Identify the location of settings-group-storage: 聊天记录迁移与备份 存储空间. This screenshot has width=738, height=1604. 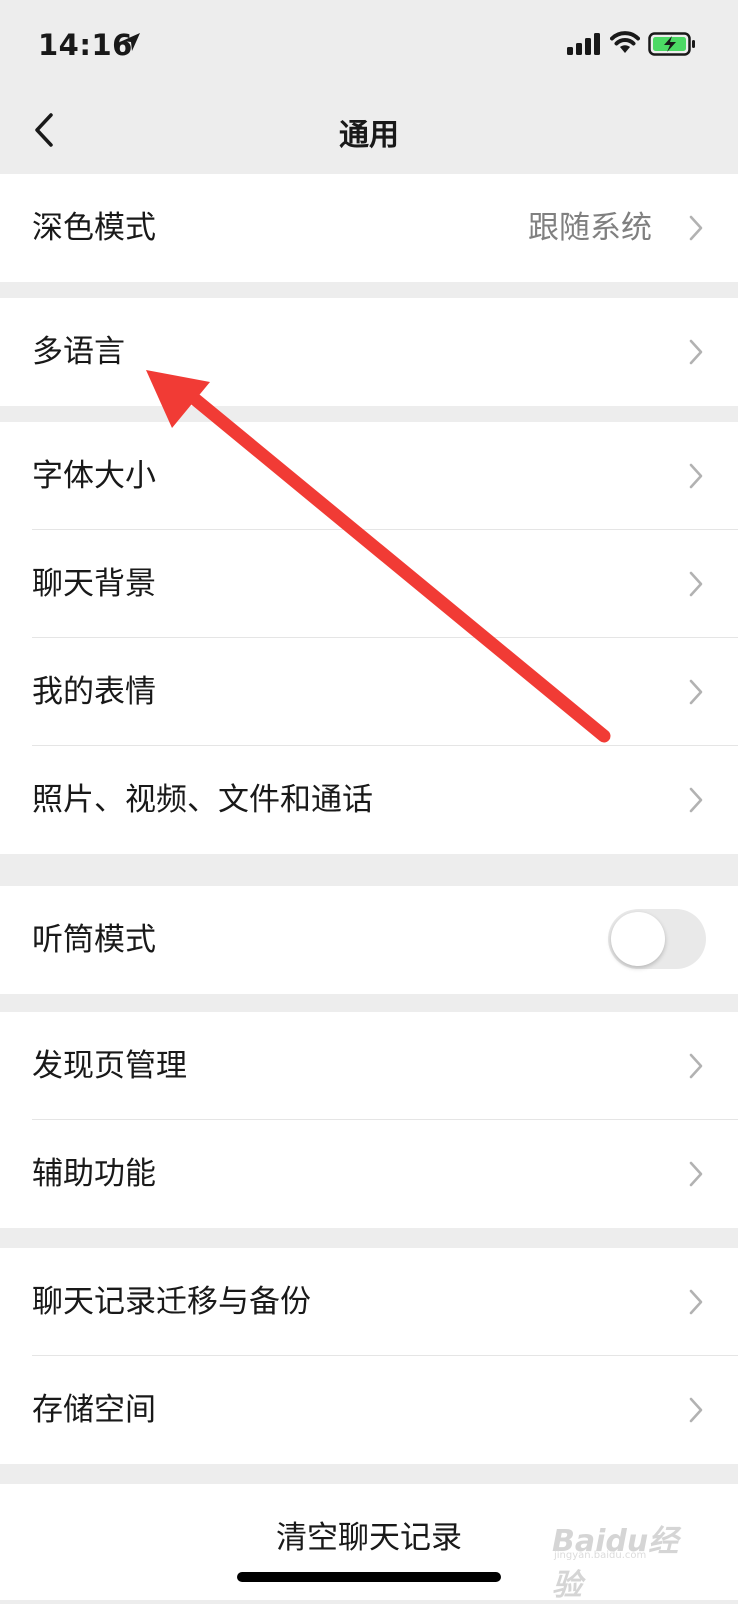
(369, 1356).